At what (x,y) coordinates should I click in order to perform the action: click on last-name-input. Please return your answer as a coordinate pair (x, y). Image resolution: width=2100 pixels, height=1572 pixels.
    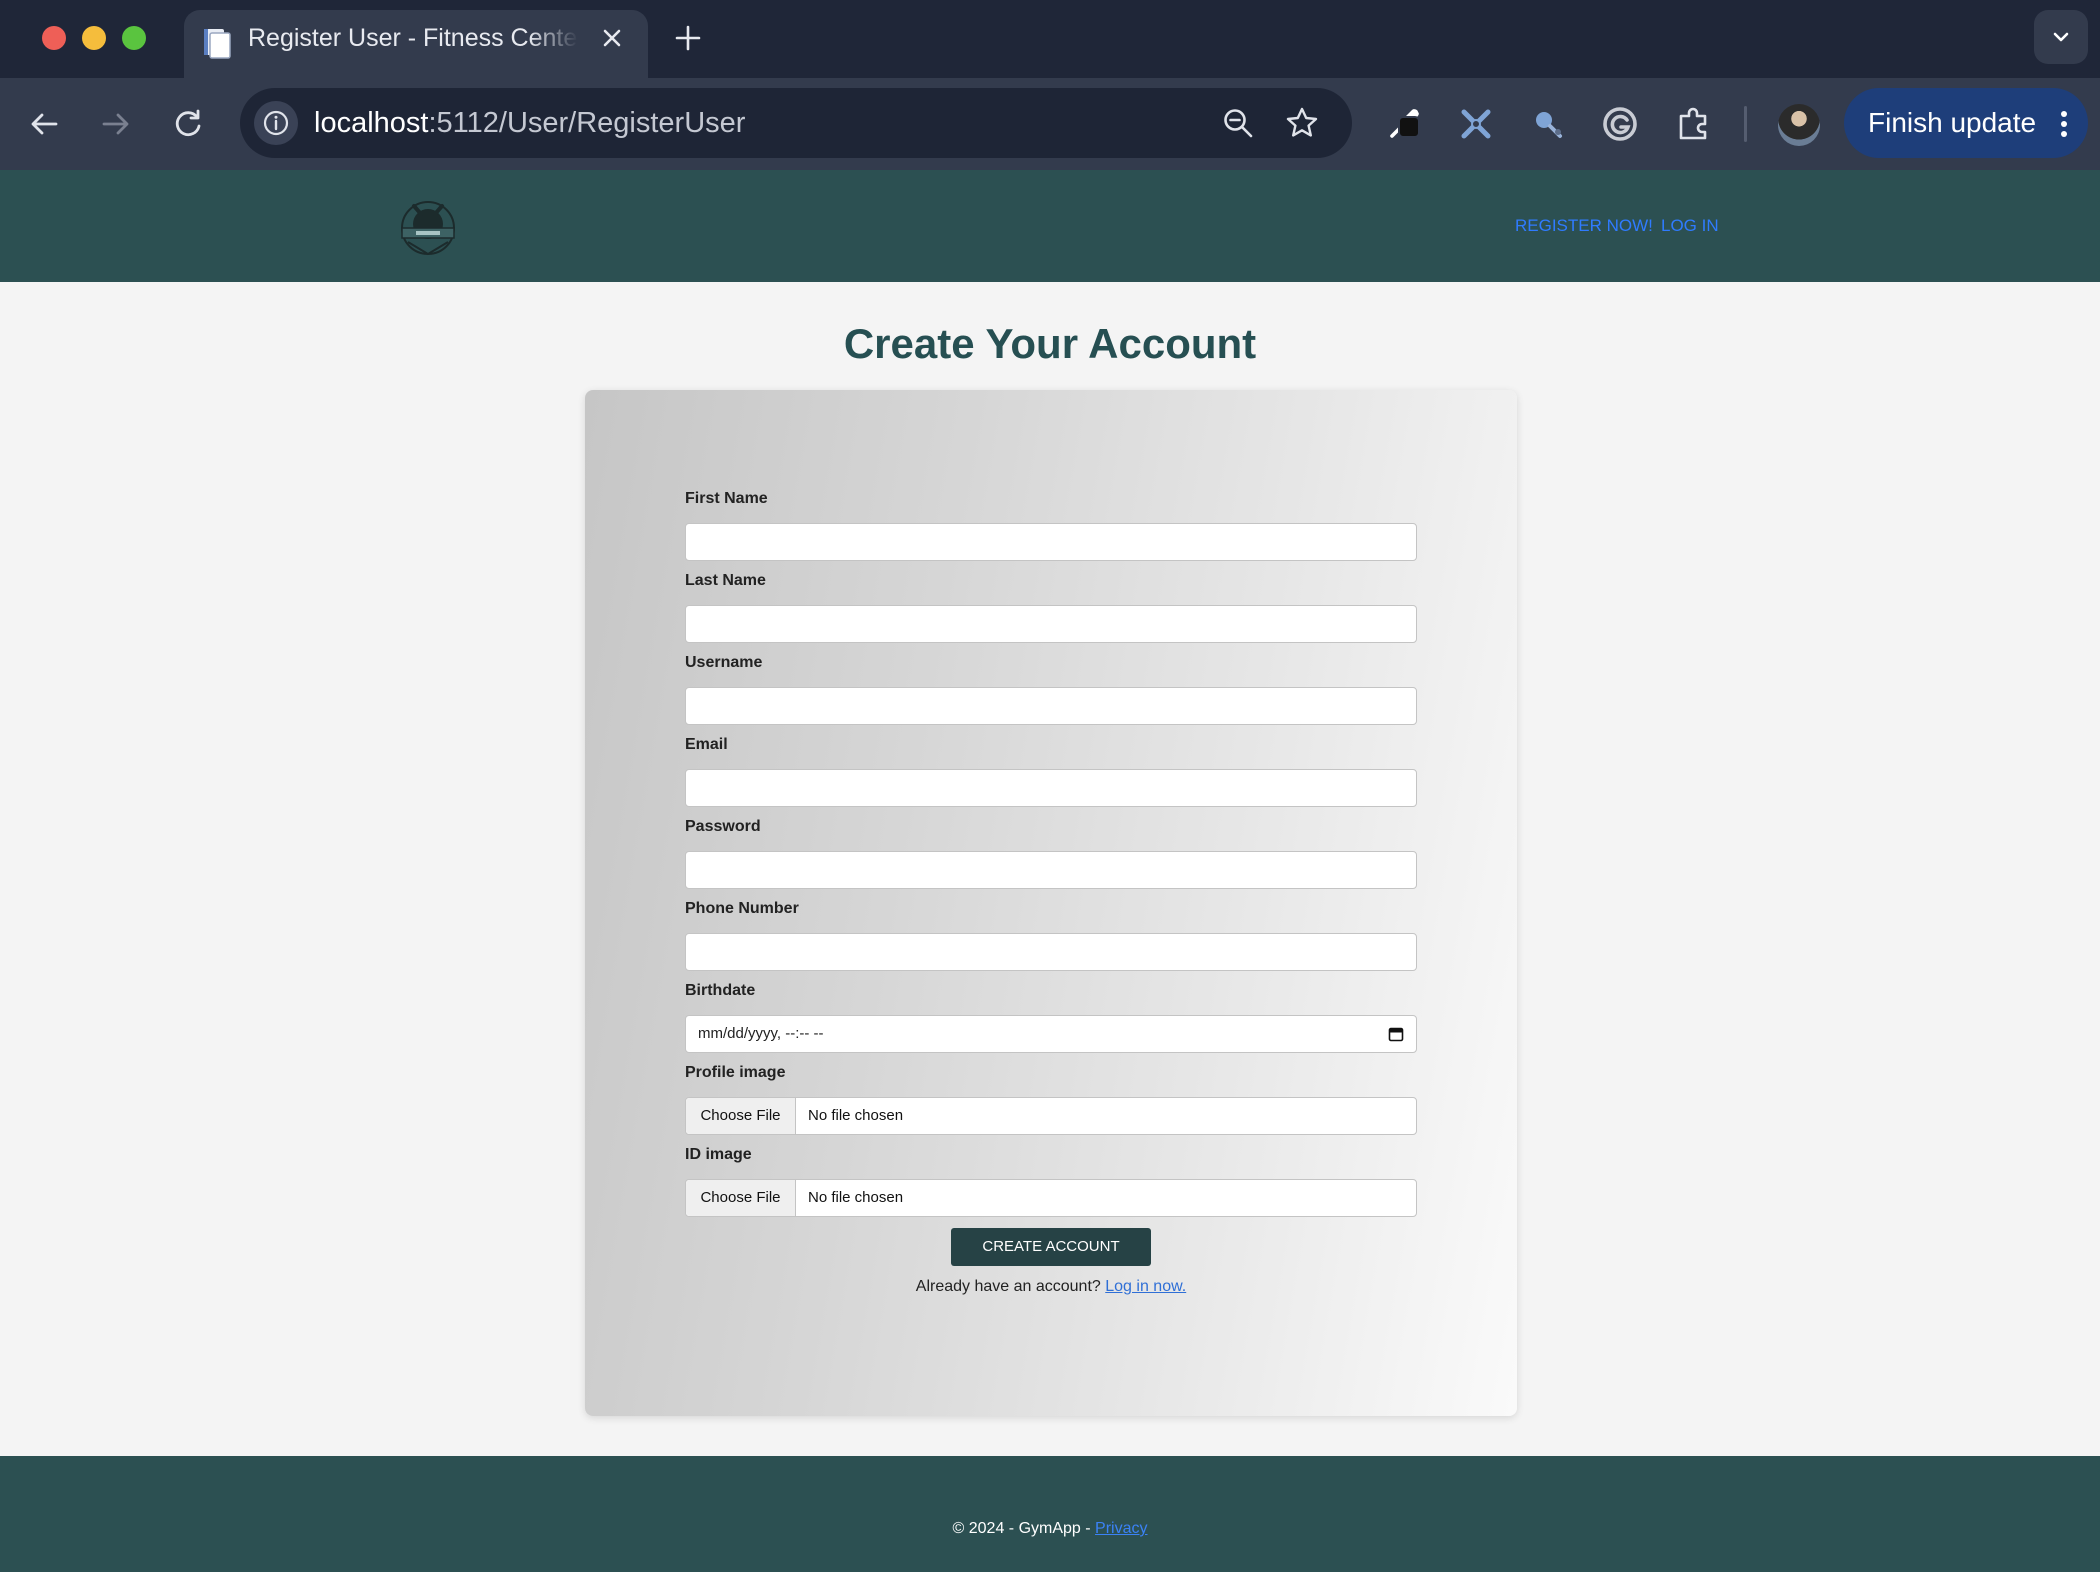
    Looking at the image, I should click on (1051, 624).